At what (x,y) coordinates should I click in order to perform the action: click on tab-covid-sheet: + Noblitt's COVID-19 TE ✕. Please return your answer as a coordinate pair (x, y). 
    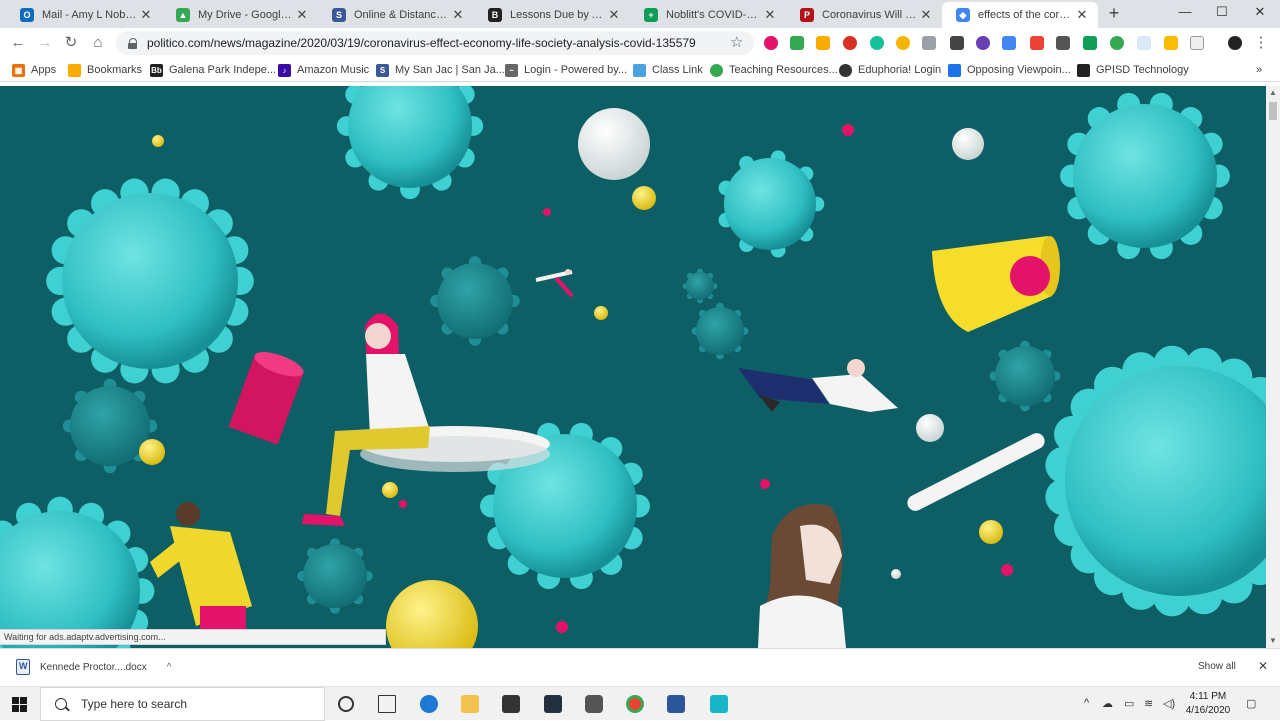
    Looking at the image, I should click on (708, 15).